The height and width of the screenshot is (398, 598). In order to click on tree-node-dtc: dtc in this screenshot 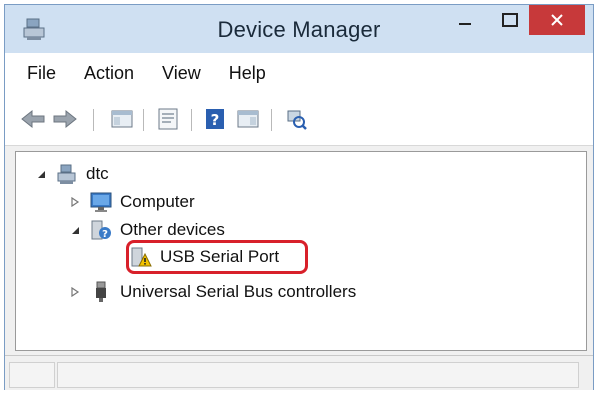, I will do `click(71, 174)`.